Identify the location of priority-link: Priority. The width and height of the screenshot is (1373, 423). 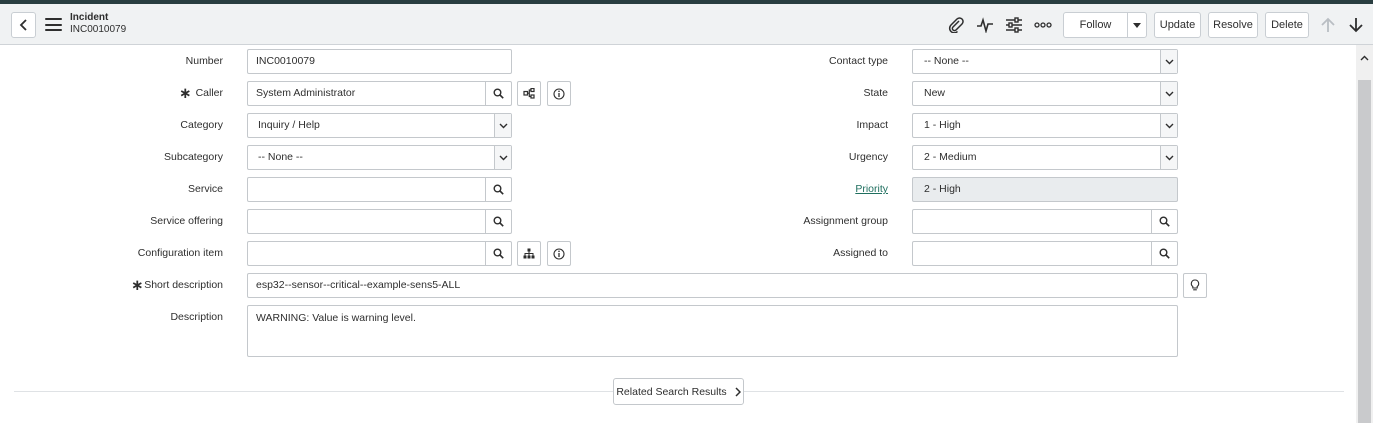
(871, 189).